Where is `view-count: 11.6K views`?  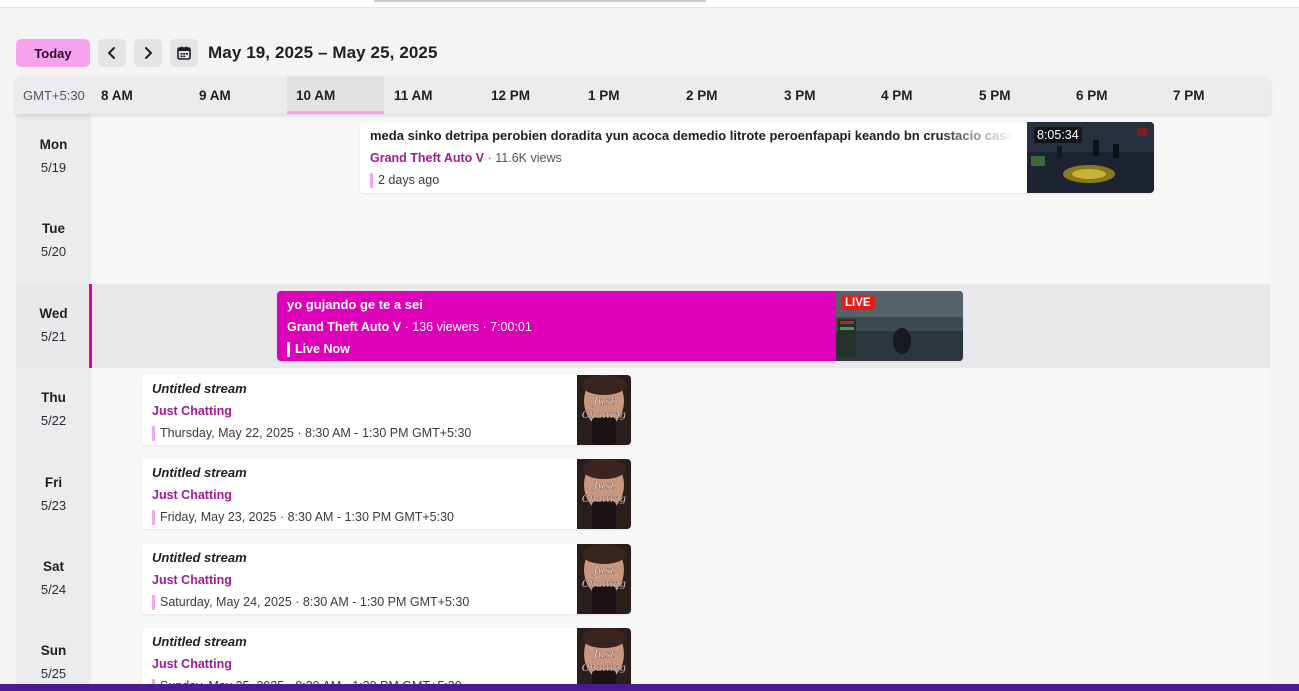 view-count: 11.6K views is located at coordinates (528, 158).